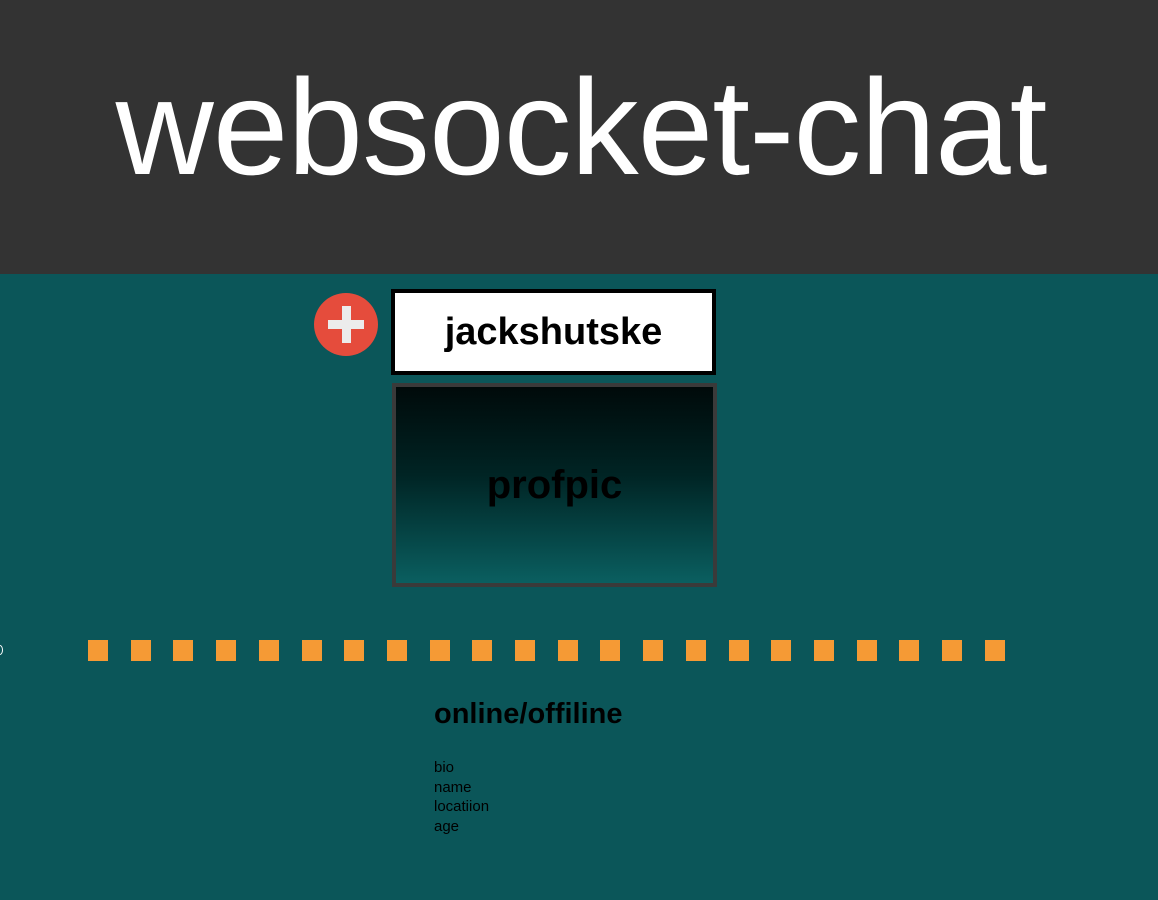 The width and height of the screenshot is (1158, 900). What do you see at coordinates (447, 826) in the screenshot?
I see `profile-field-age: age` at bounding box center [447, 826].